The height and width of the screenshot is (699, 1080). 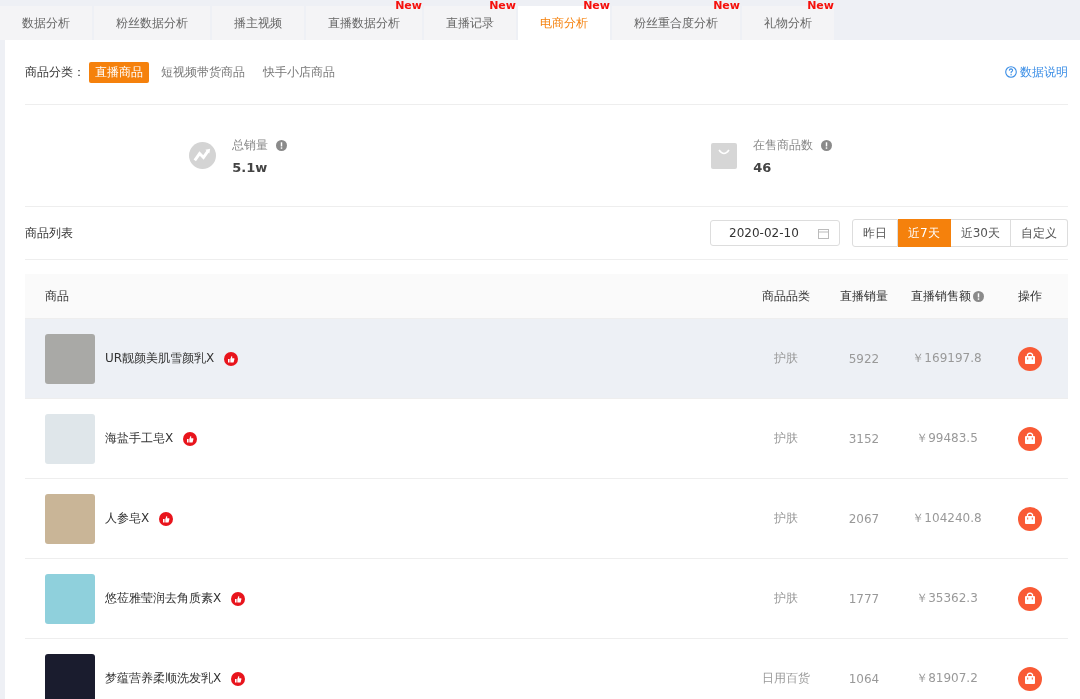 I want to click on column-header: 操作, so click(x=1030, y=296).